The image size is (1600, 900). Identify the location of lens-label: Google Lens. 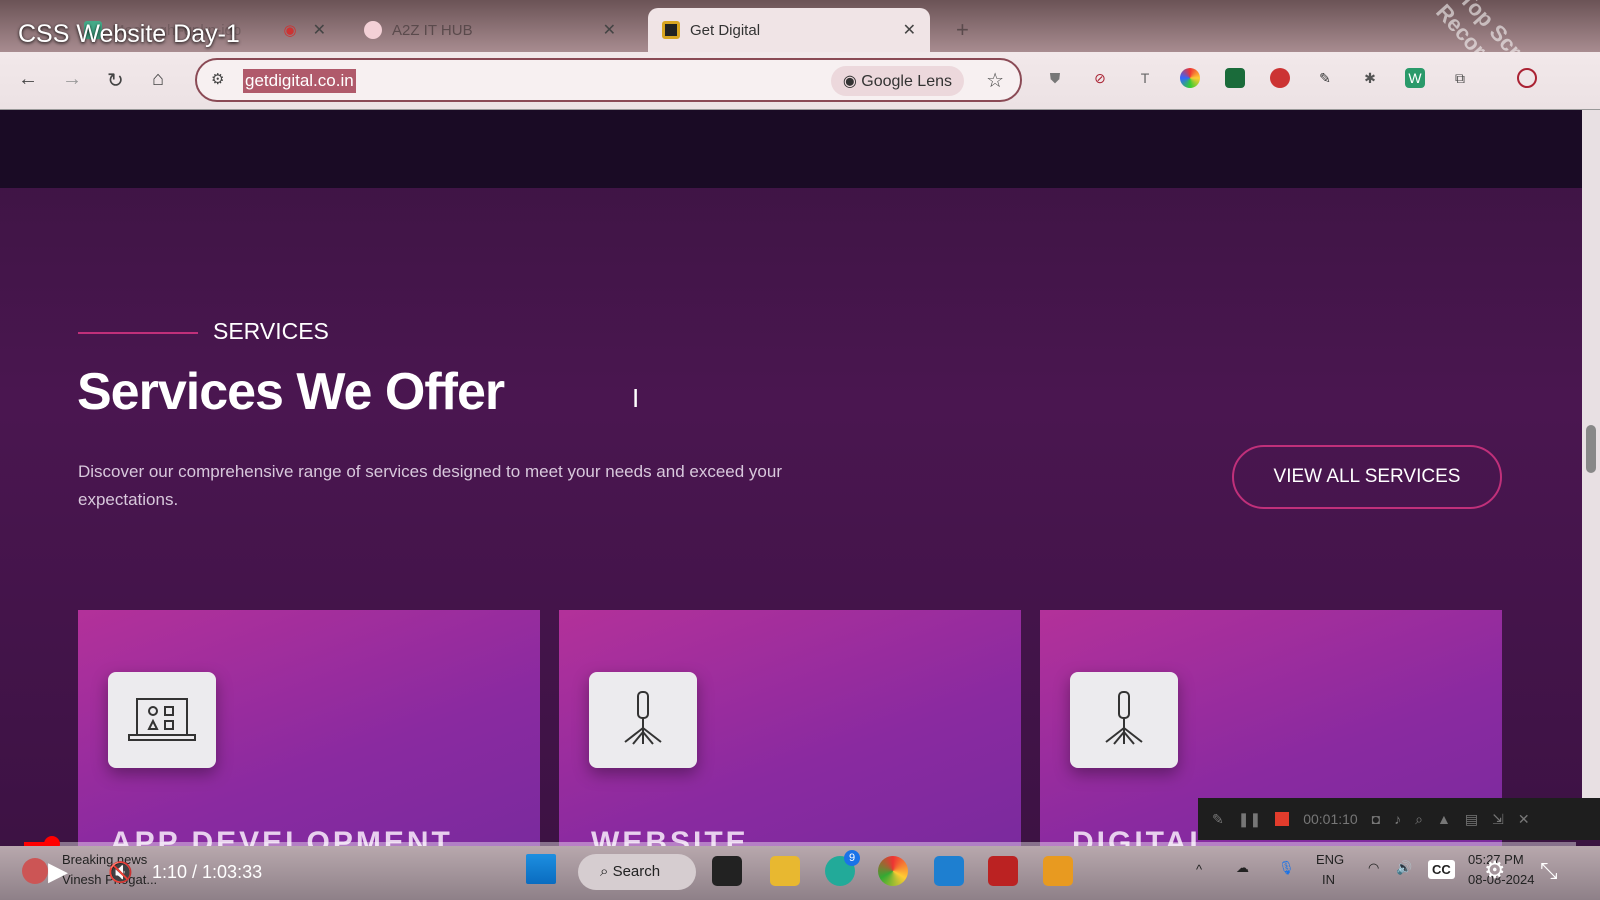
(906, 81).